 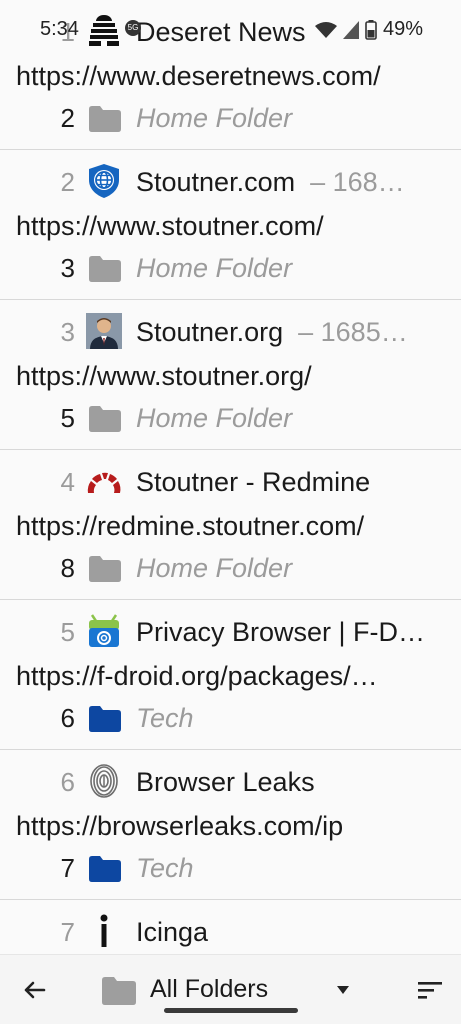 I want to click on fdroid-icon, so click(x=104, y=630).